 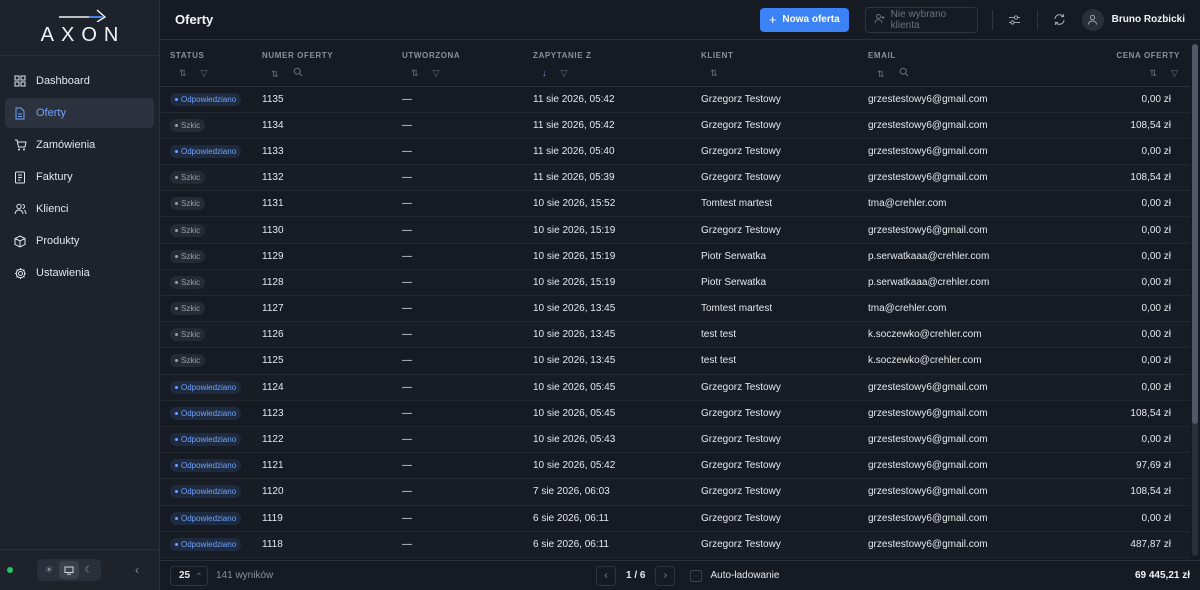 What do you see at coordinates (665, 575) in the screenshot?
I see `next-page-button: ›` at bounding box center [665, 575].